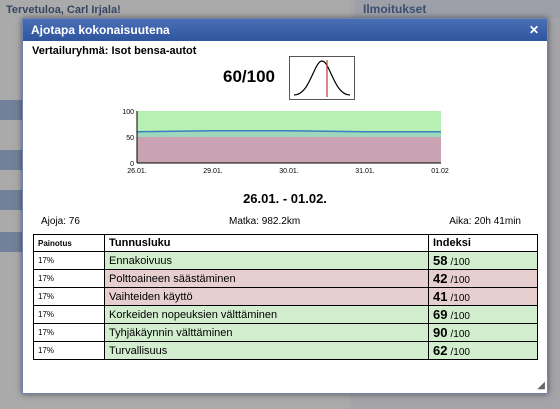 The height and width of the screenshot is (409, 560). Describe the element at coordinates (128, 112) in the screenshot. I see `chart-y-tick: 100` at that location.